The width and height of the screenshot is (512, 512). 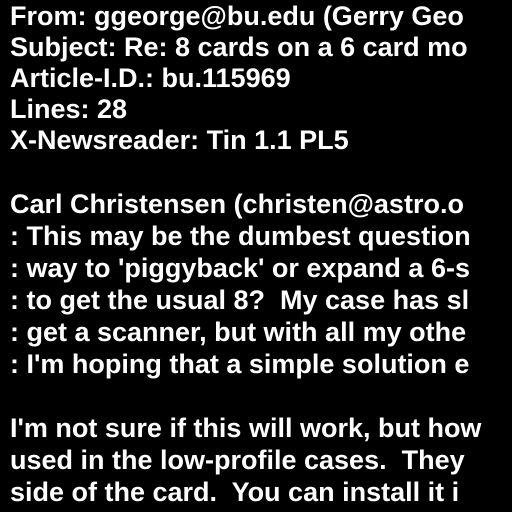 I want to click on quoted-line: : I'm hoping that a simple solution e, so click(x=240, y=364).